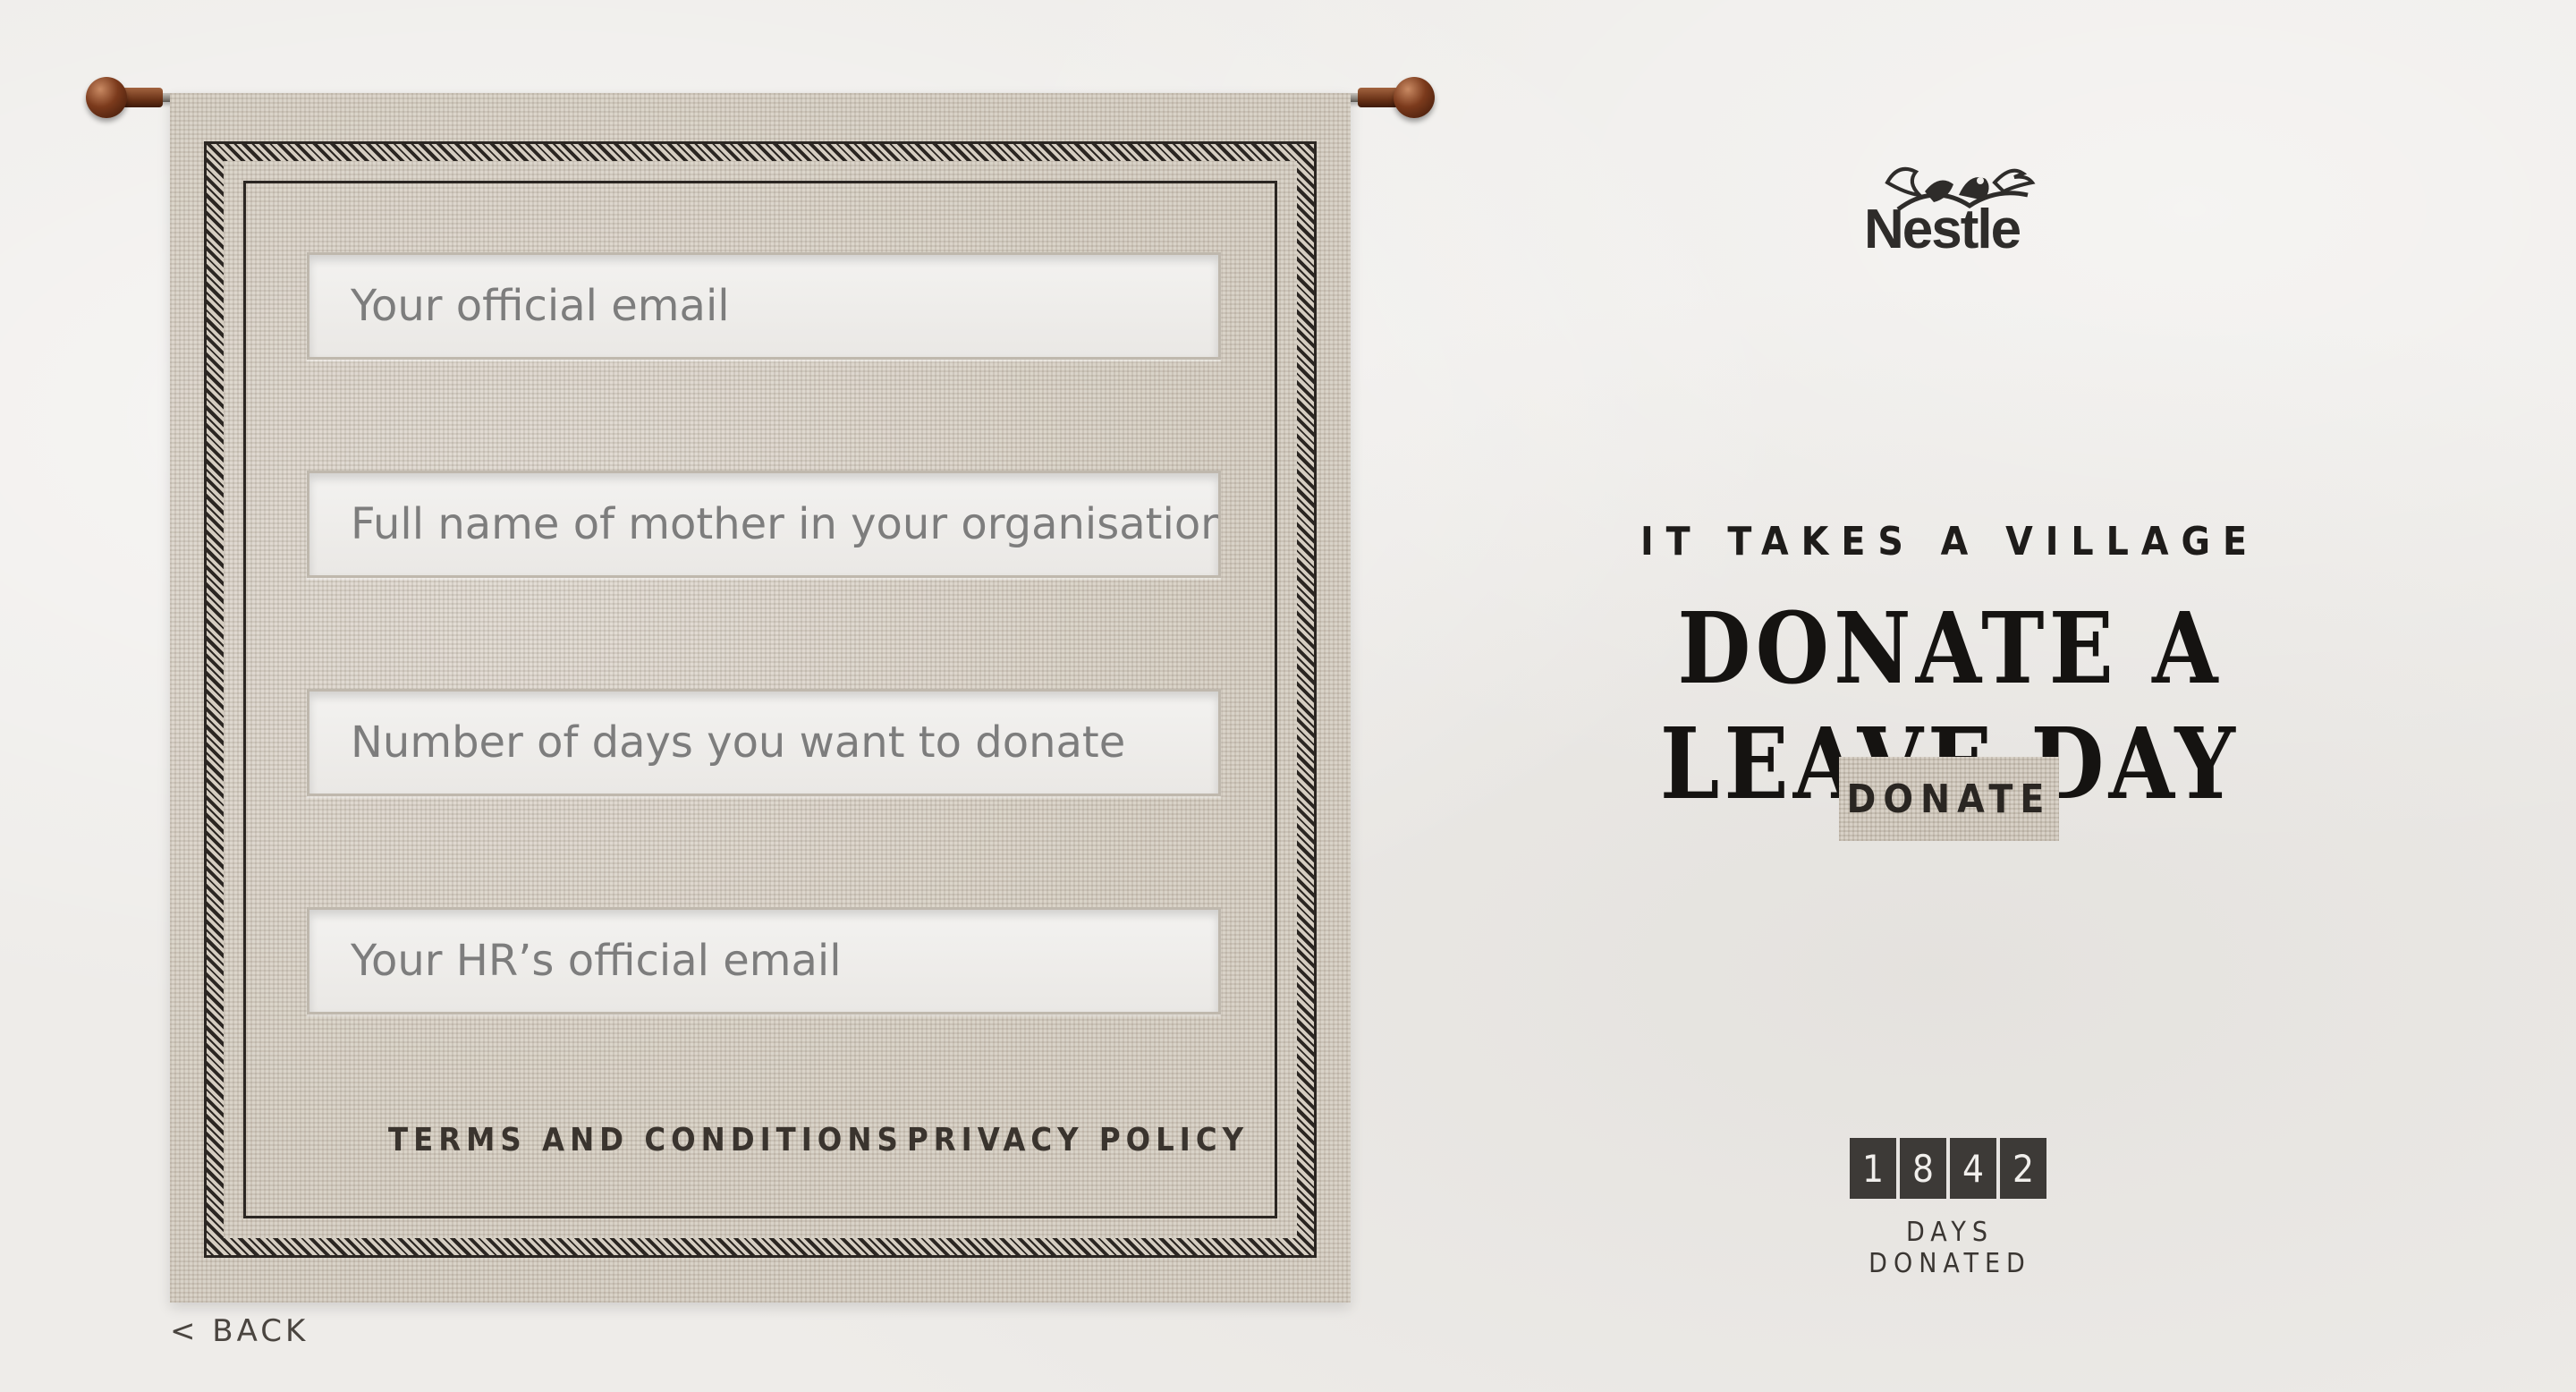  Describe the element at coordinates (1949, 799) in the screenshot. I see `donate-button: DONATE` at that location.